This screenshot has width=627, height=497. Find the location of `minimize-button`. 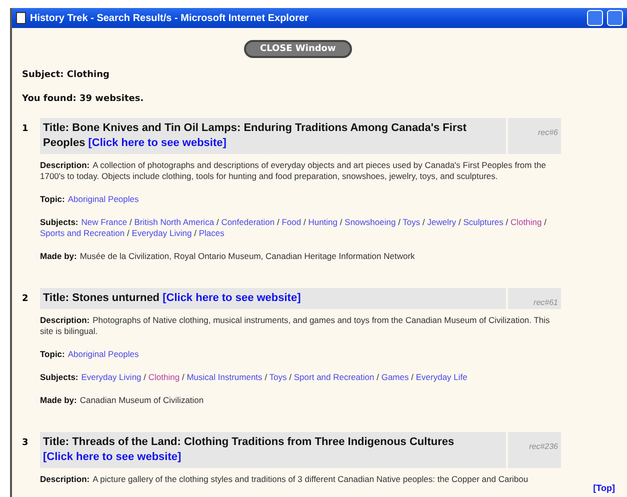

minimize-button is located at coordinates (595, 18).